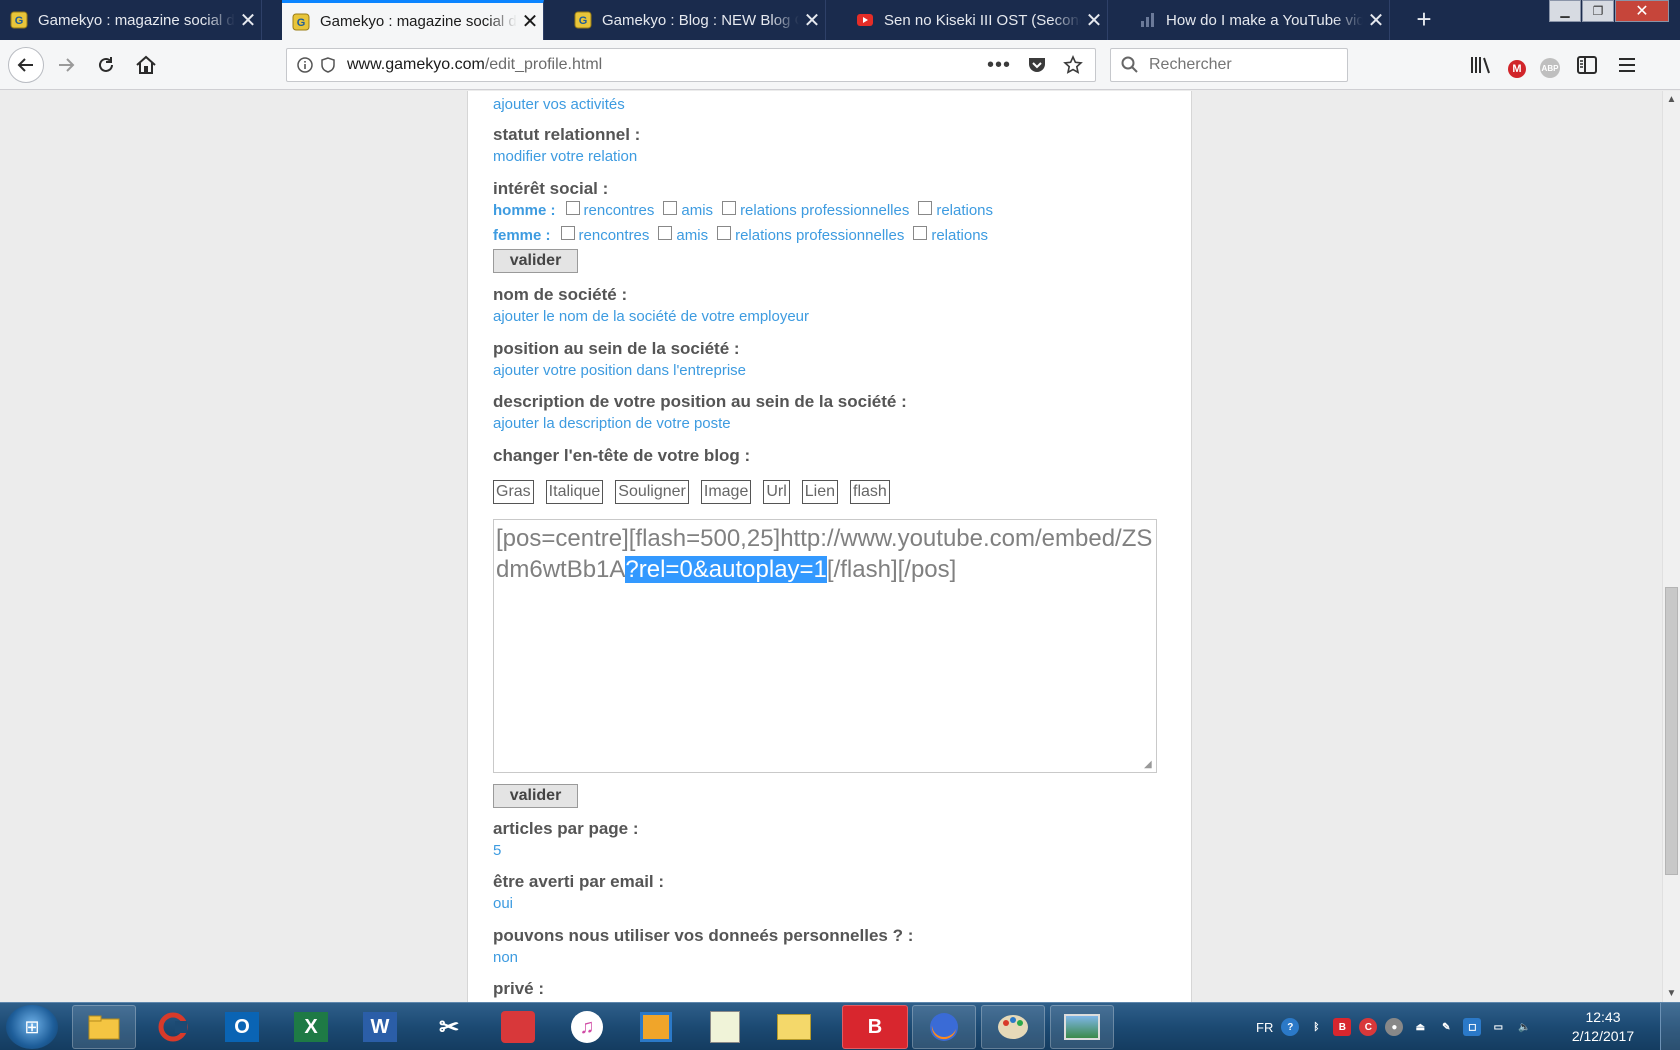  I want to click on sidebar-toggle-icon, so click(1587, 65).